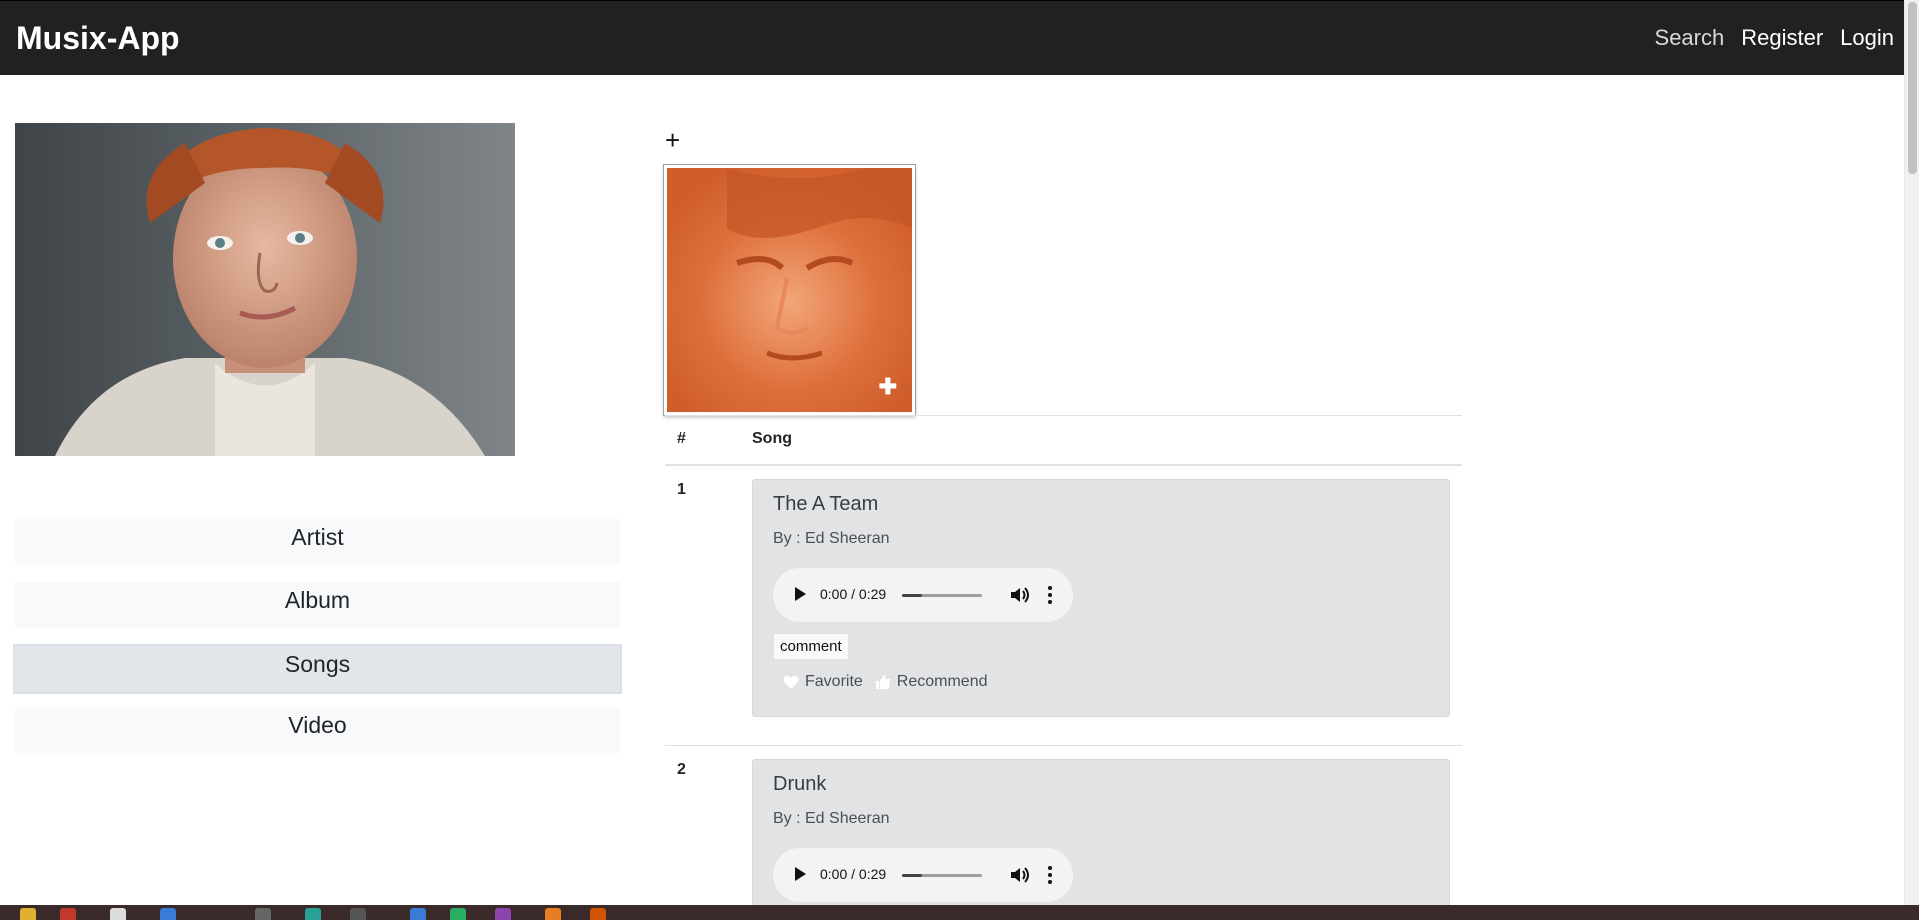  What do you see at coordinates (1063, 415) in the screenshot?
I see `table-top-border` at bounding box center [1063, 415].